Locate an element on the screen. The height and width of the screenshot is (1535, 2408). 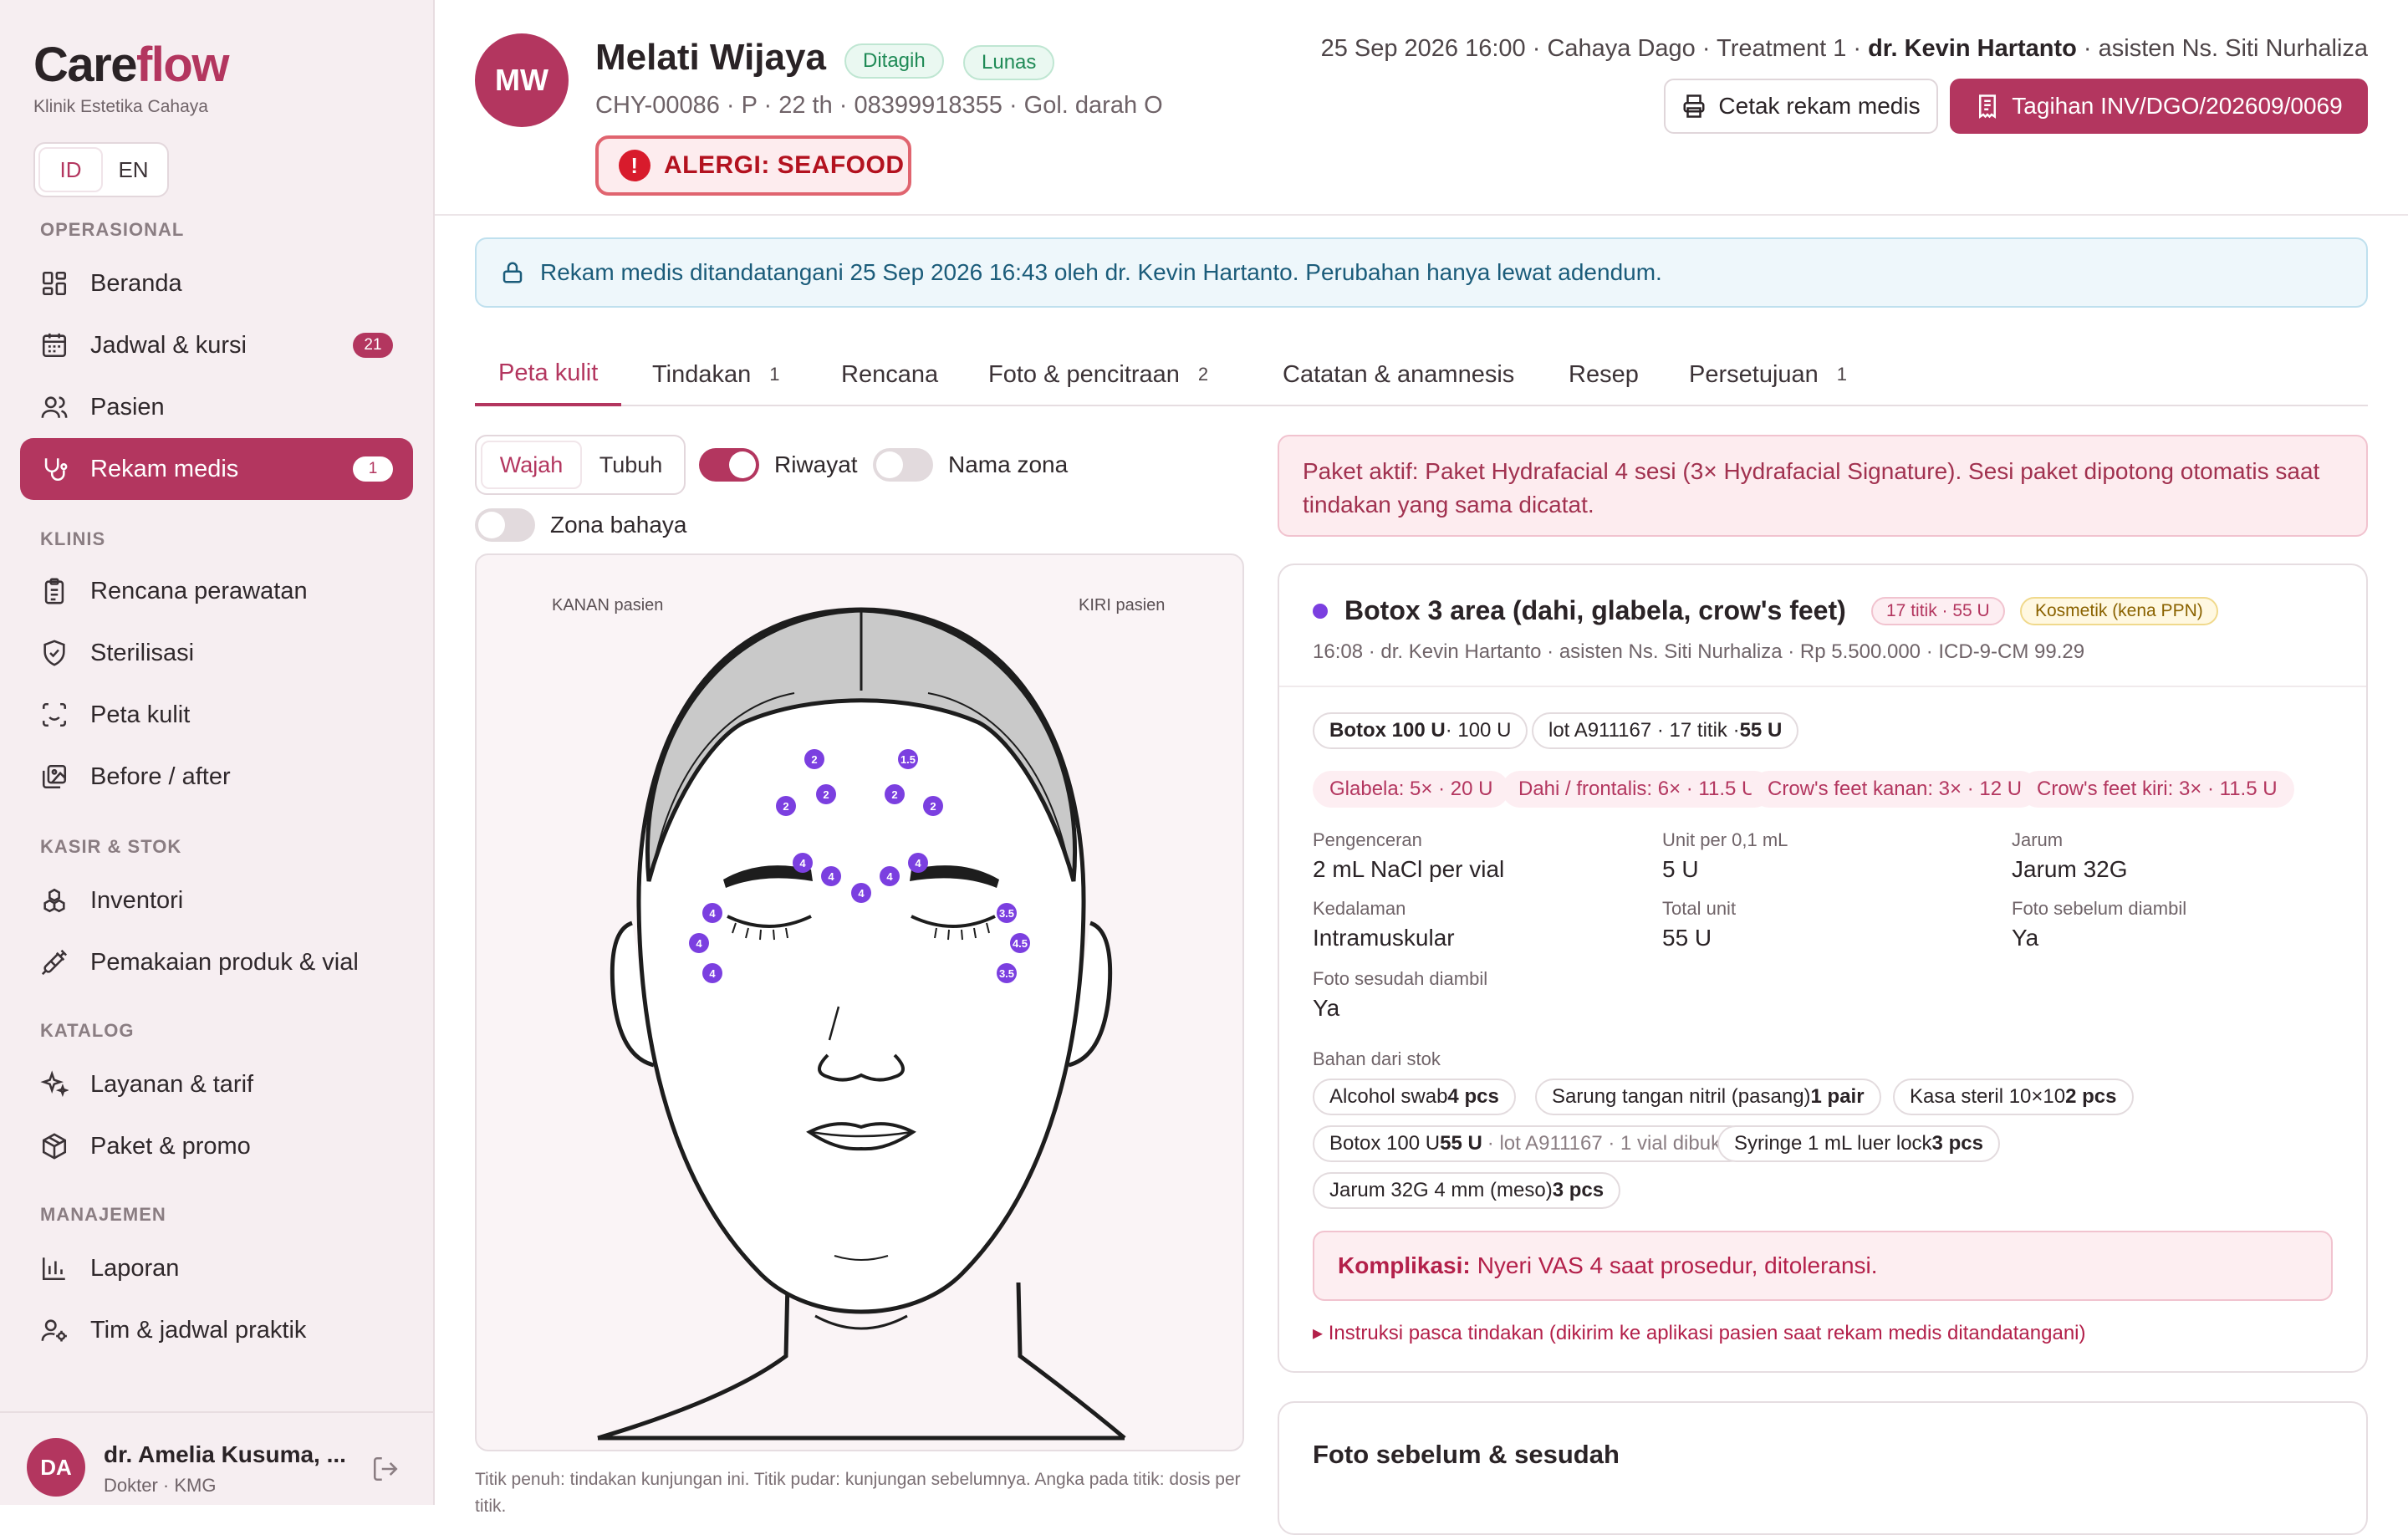
nav-label: Peta kulit is located at coordinates (141, 714).